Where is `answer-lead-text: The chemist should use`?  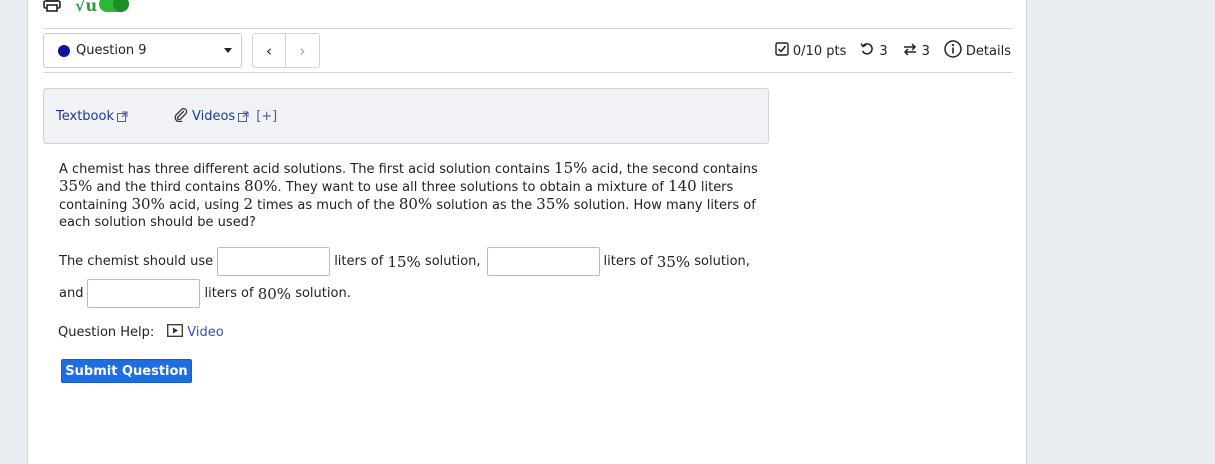
answer-lead-text: The chemist should use is located at coordinates (136, 261).